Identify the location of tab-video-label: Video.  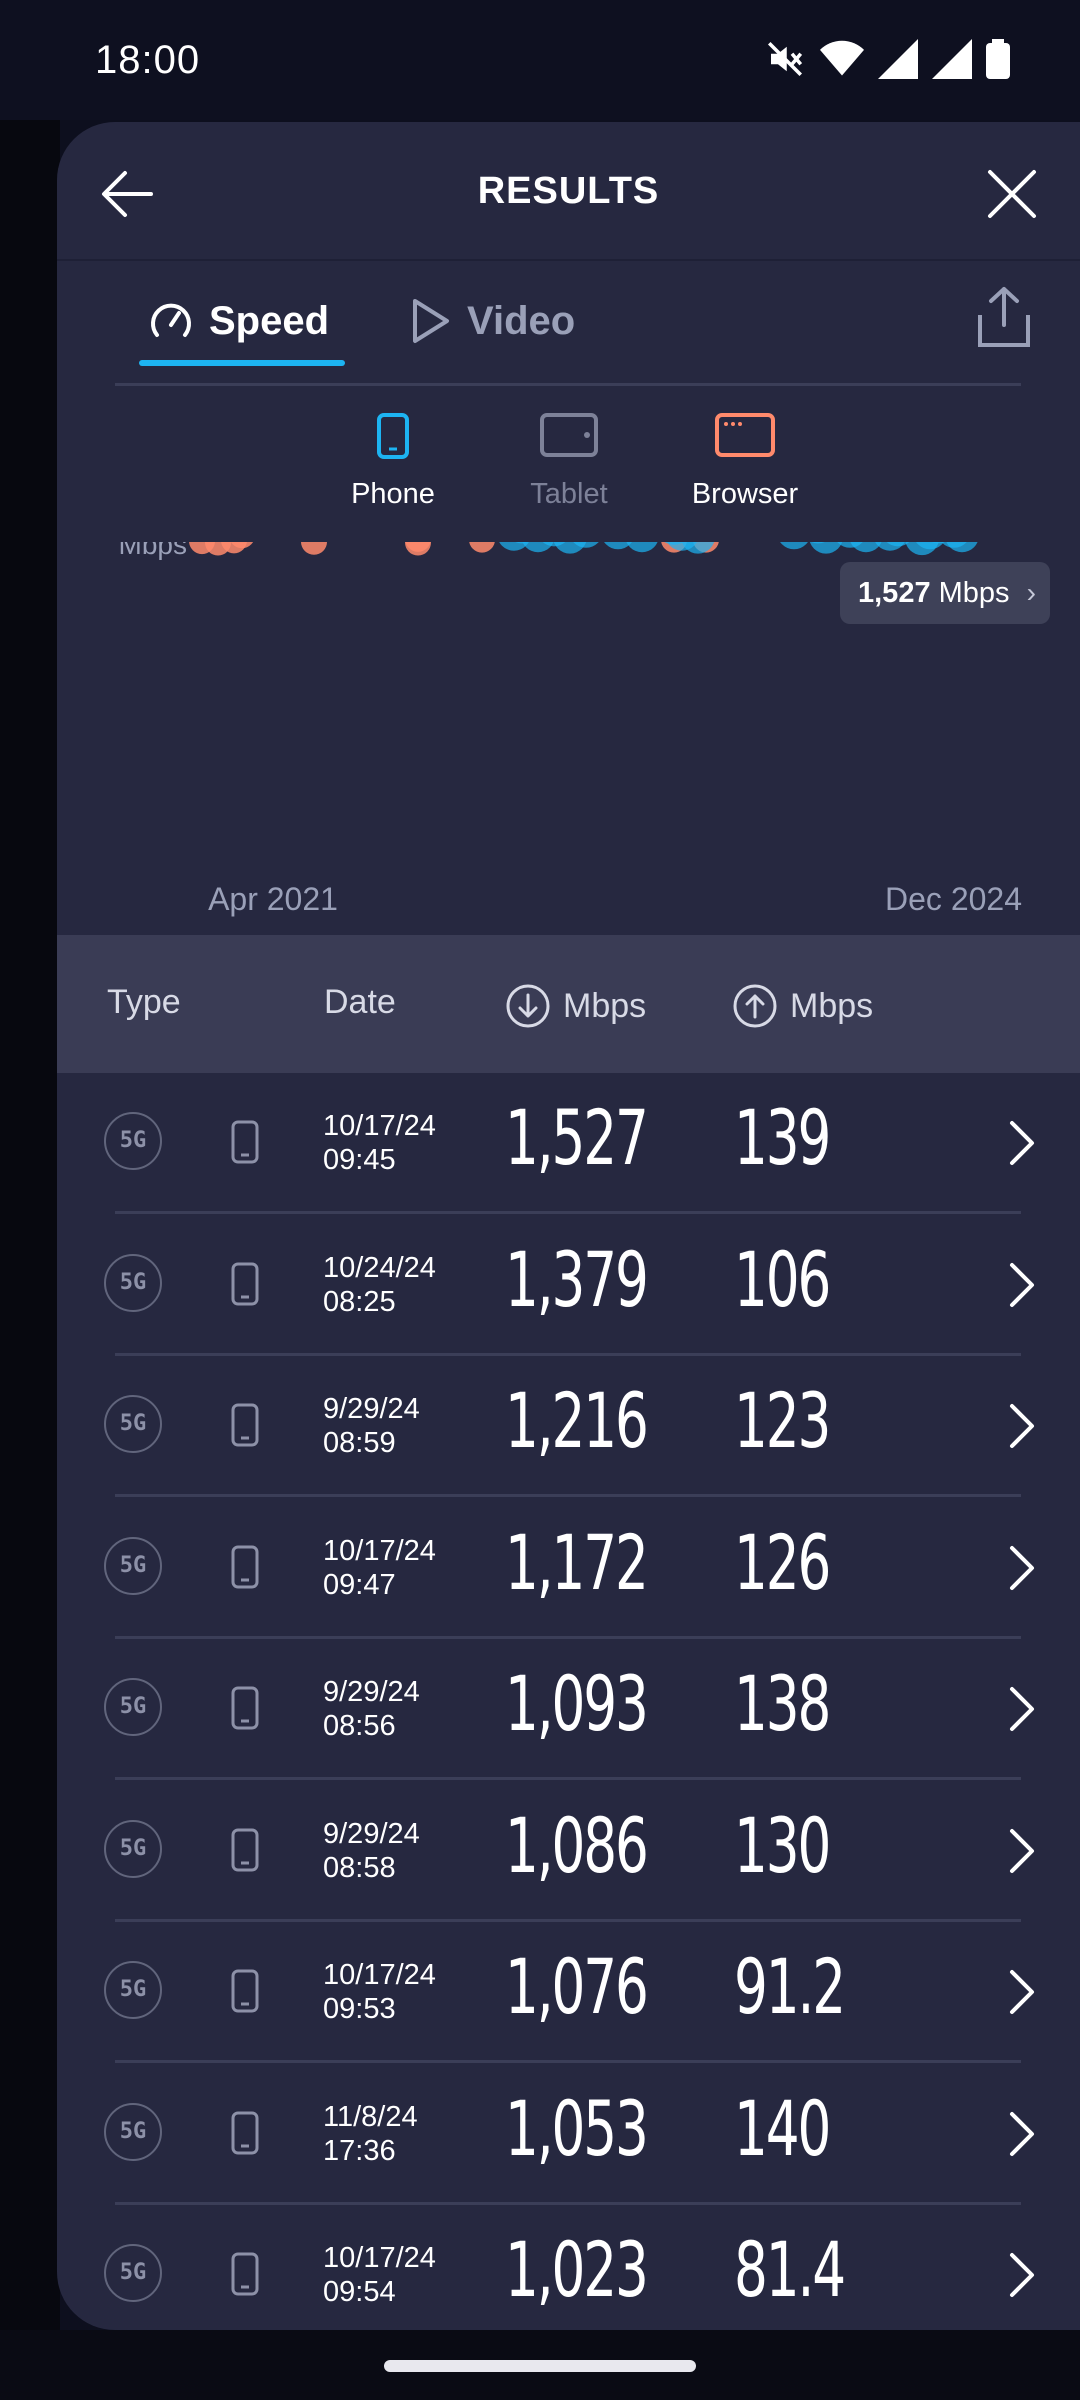
(521, 320).